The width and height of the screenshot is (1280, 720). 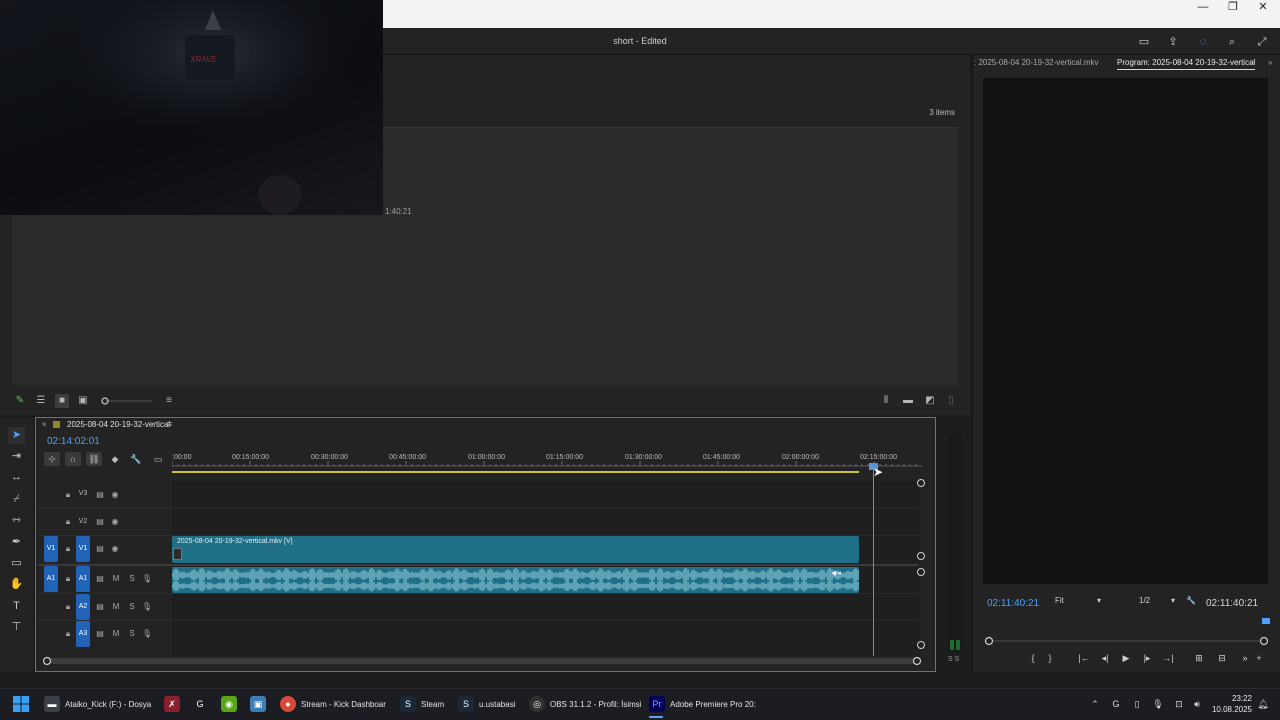 I want to click on go-to-out-button: →|, so click(x=1168, y=658).